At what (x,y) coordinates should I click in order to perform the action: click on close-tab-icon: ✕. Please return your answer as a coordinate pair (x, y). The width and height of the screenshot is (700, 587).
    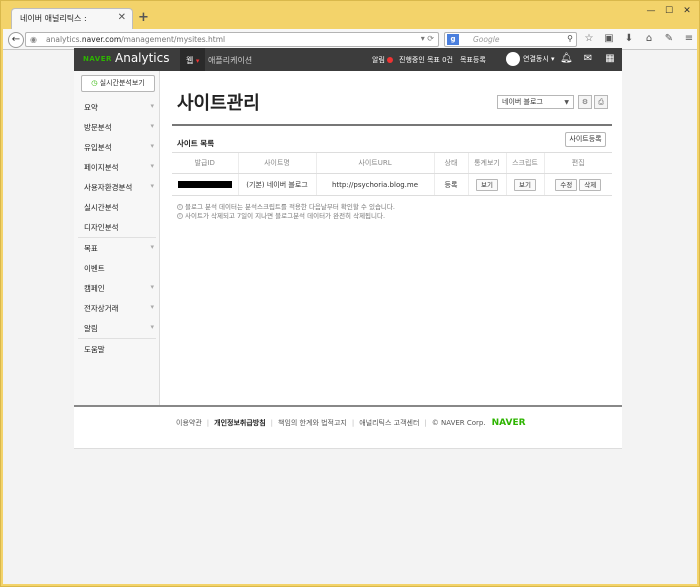
    Looking at the image, I should click on (122, 17).